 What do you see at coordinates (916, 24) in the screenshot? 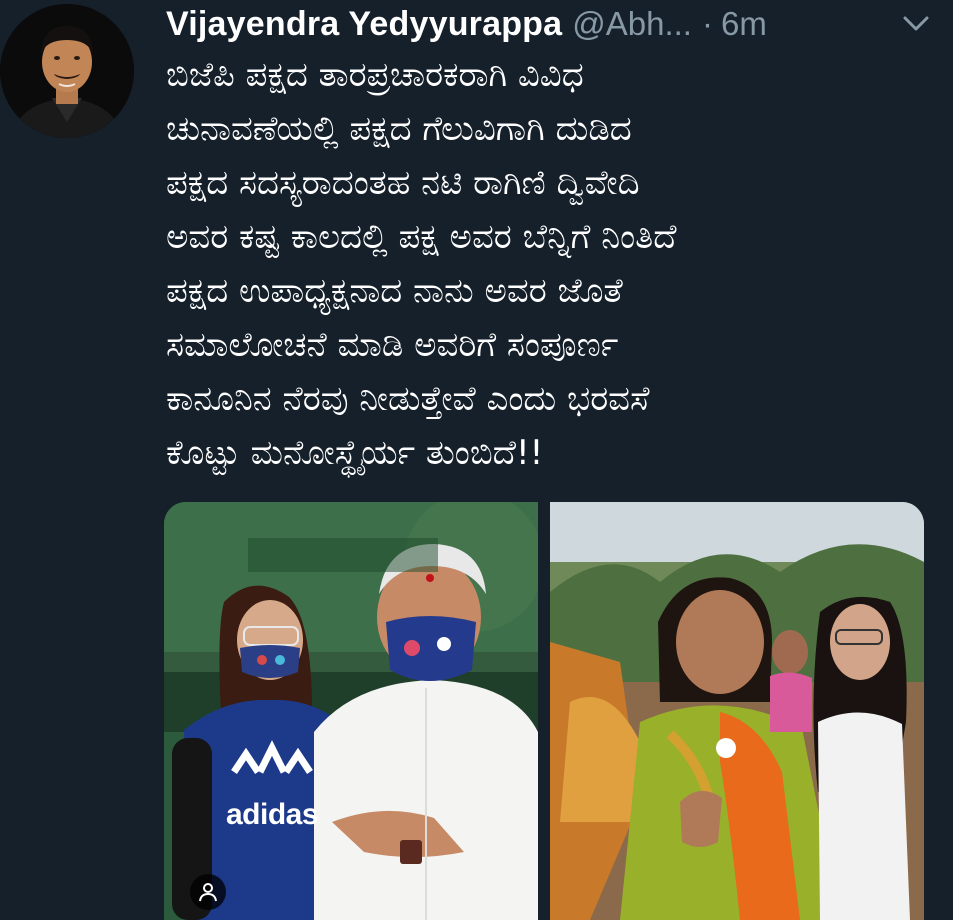
I see `chevron-down-icon` at bounding box center [916, 24].